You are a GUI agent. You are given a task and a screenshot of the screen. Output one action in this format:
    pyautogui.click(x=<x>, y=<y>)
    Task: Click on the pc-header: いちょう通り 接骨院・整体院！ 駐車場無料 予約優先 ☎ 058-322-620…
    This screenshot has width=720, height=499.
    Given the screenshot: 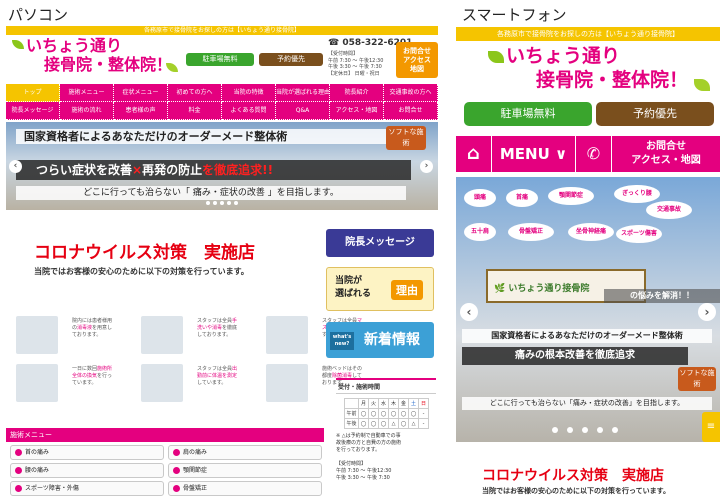 What is the action you would take?
    pyautogui.click(x=222, y=57)
    